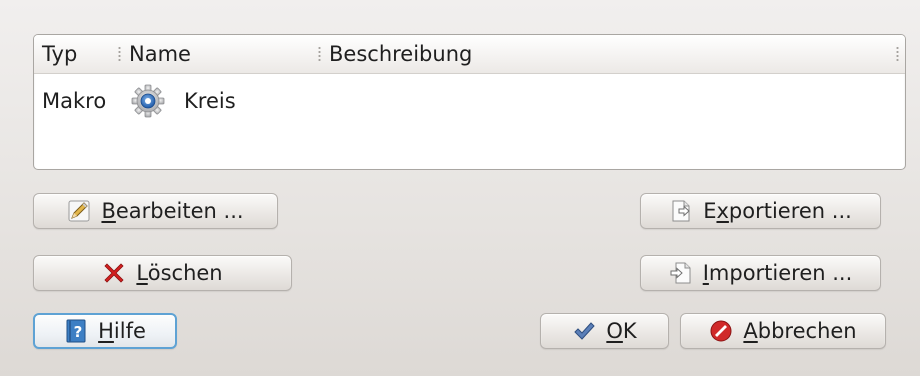 Image resolution: width=920 pixels, height=376 pixels. Describe the element at coordinates (114, 273) in the screenshot. I see `delete-x-icon` at that location.